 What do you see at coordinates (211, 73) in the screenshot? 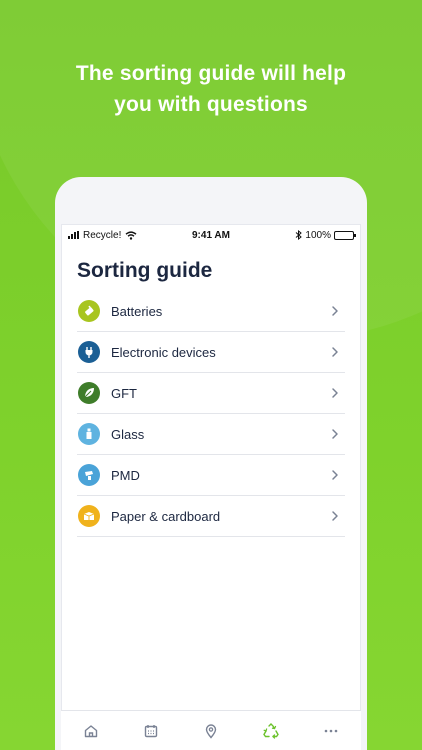
I see `headline-line-1: The sorting guide will help` at bounding box center [211, 73].